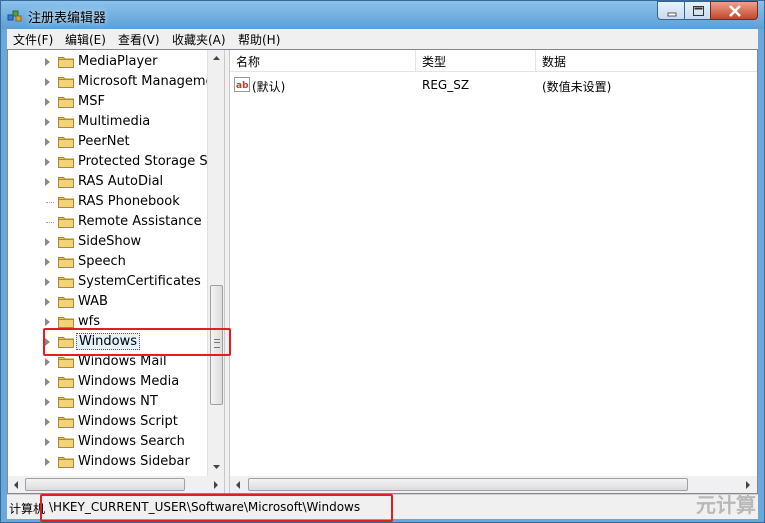  Describe the element at coordinates (108, 422) in the screenshot. I see `tree-item: Windows Script` at that location.